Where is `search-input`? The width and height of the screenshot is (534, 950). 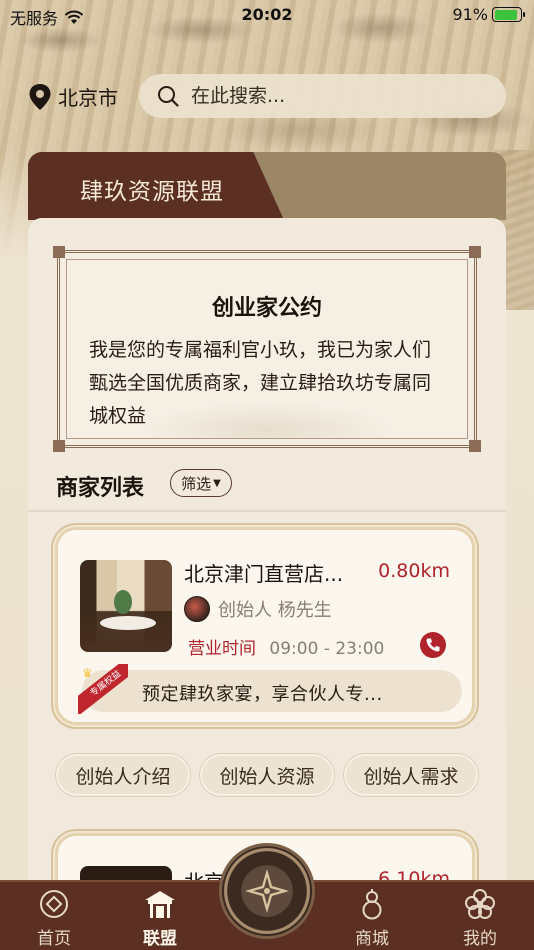
search-input is located at coordinates (341, 96).